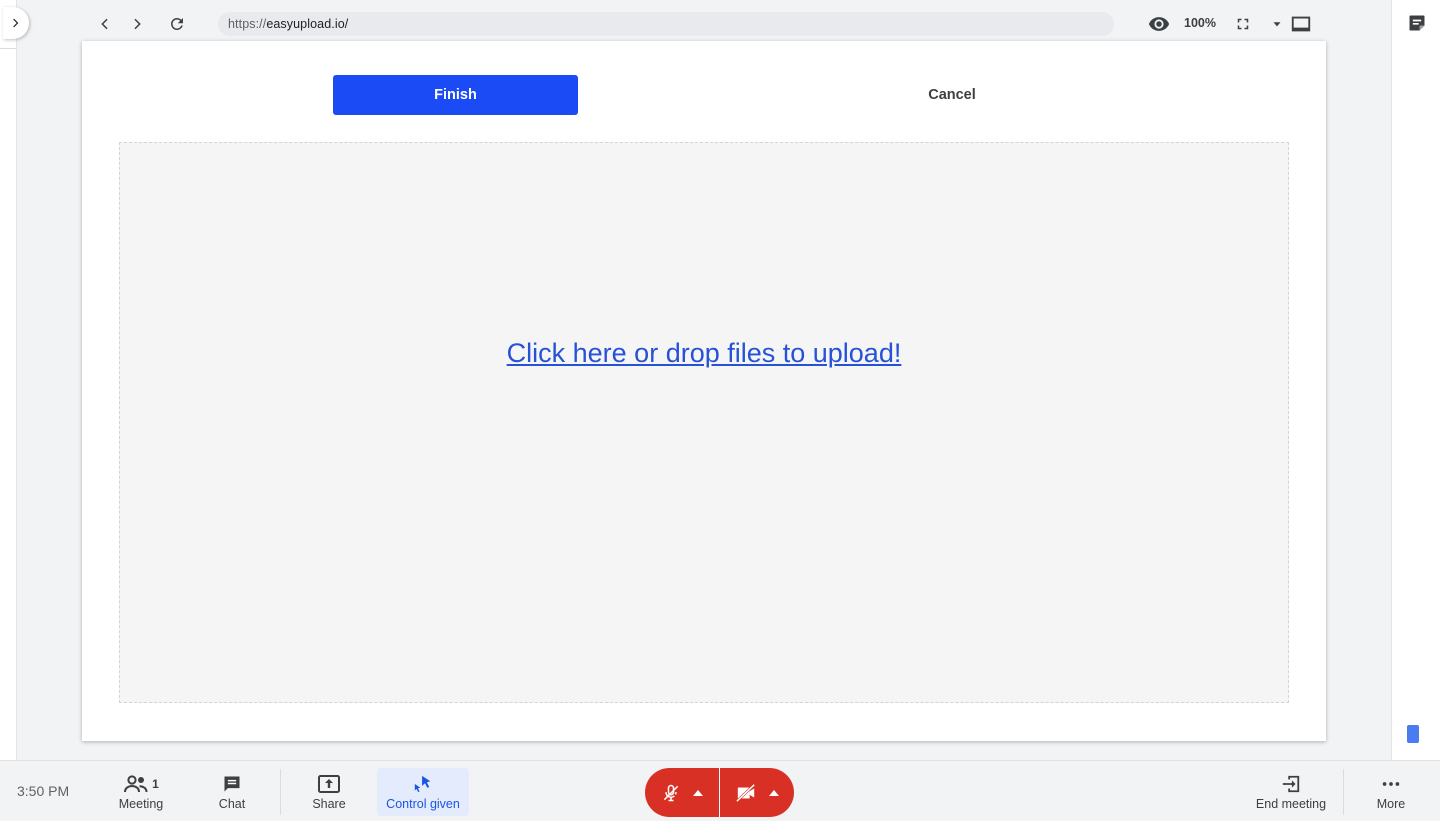 The width and height of the screenshot is (1440, 821). I want to click on meeting-button: 1 Meeting, so click(141, 792).